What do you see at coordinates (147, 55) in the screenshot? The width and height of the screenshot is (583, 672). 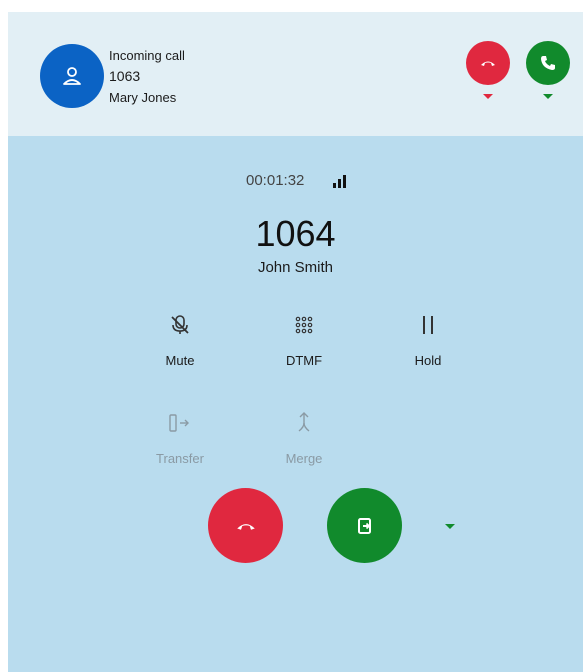 I see `incoming-call-title: Incoming call` at bounding box center [147, 55].